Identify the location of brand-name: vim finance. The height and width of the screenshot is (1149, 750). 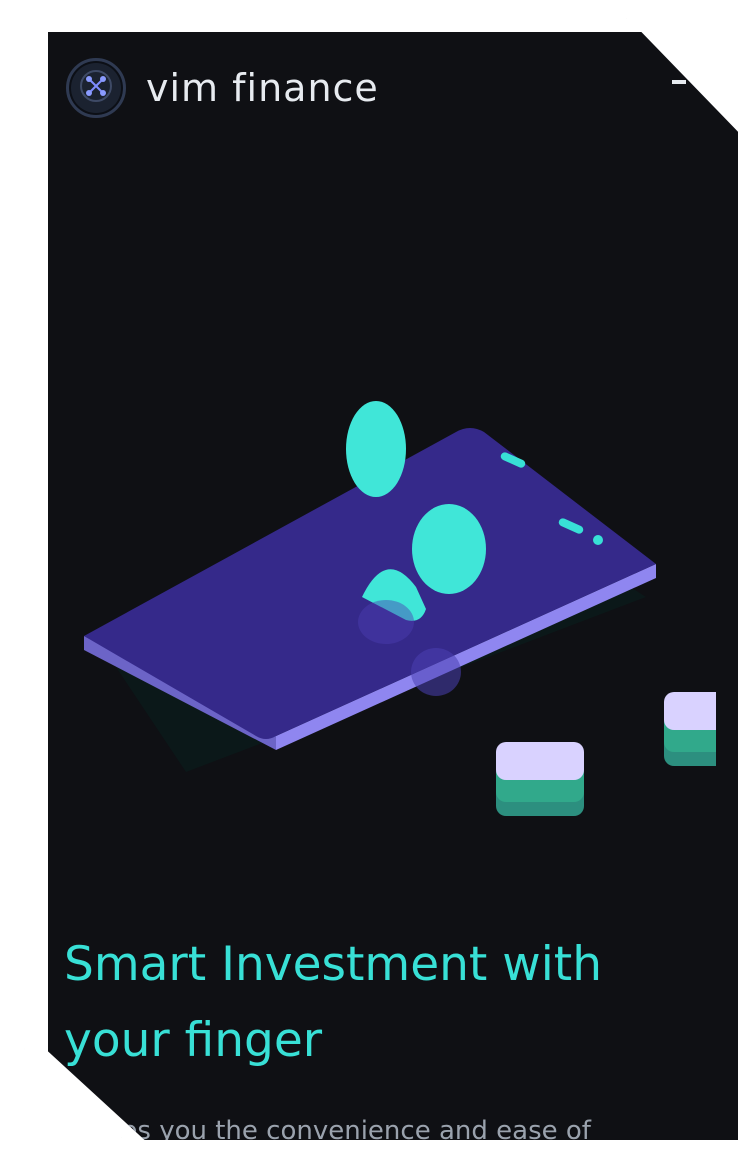
(262, 88).